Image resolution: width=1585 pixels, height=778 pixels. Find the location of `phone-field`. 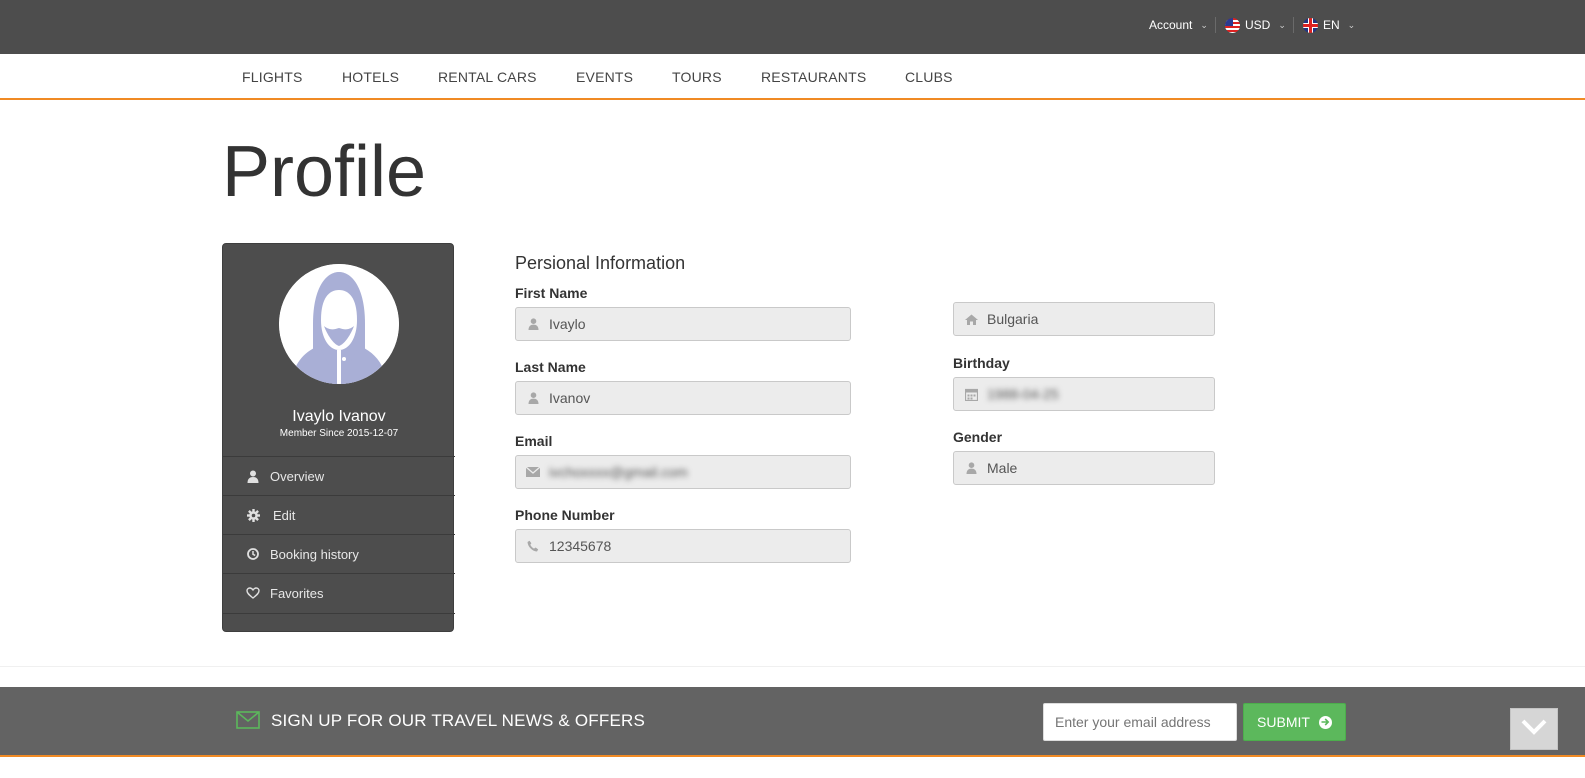

phone-field is located at coordinates (683, 546).